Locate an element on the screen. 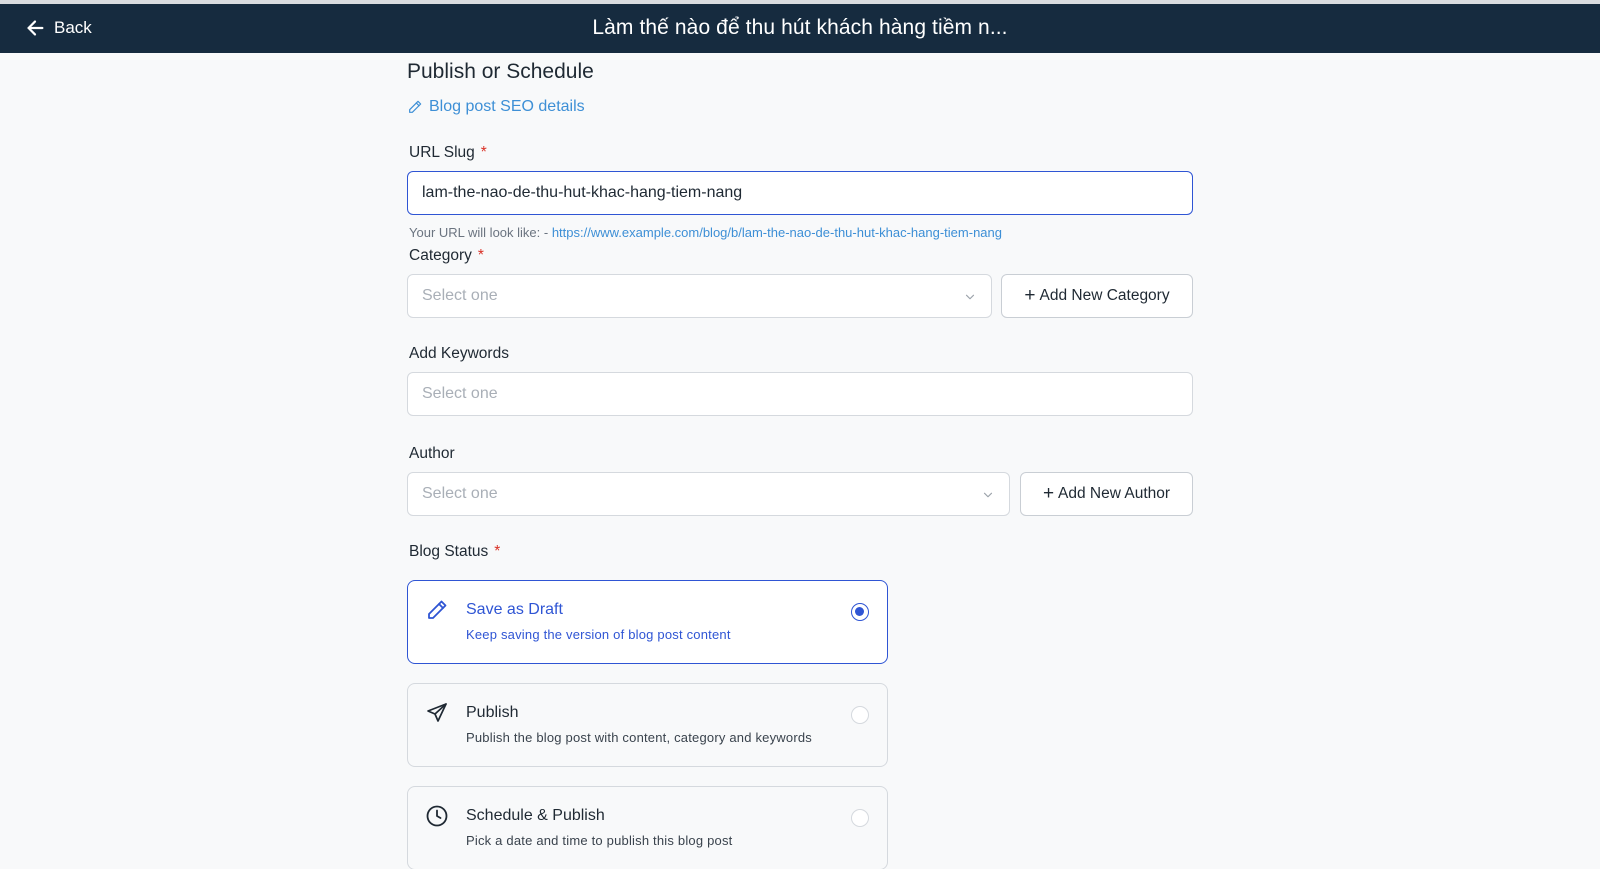 The width and height of the screenshot is (1600, 869). keywords-placeholder: Select one is located at coordinates (460, 393).